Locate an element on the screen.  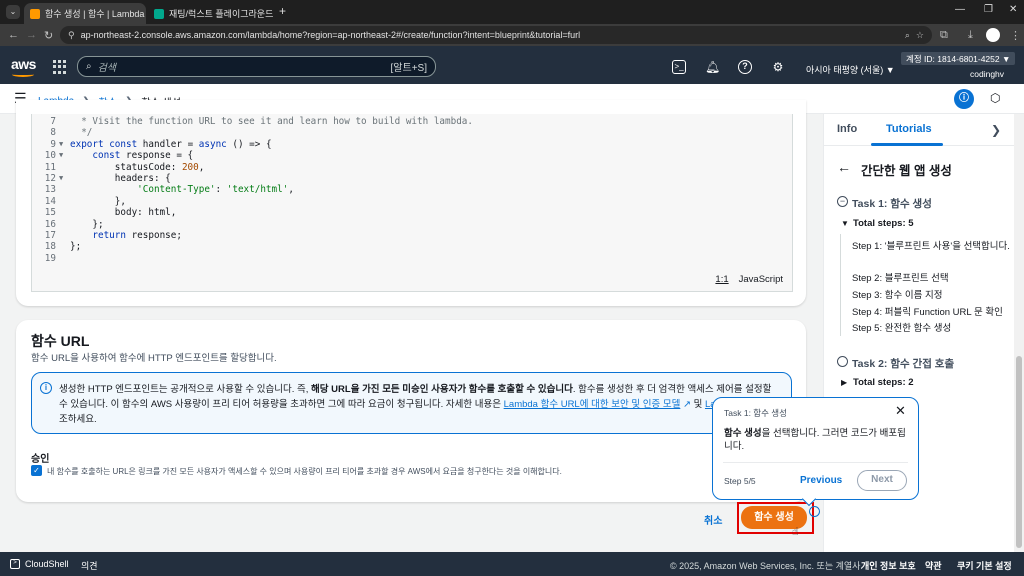
step-item: Step 5: 완전한 함수 생성 is located at coordinates (902, 328).